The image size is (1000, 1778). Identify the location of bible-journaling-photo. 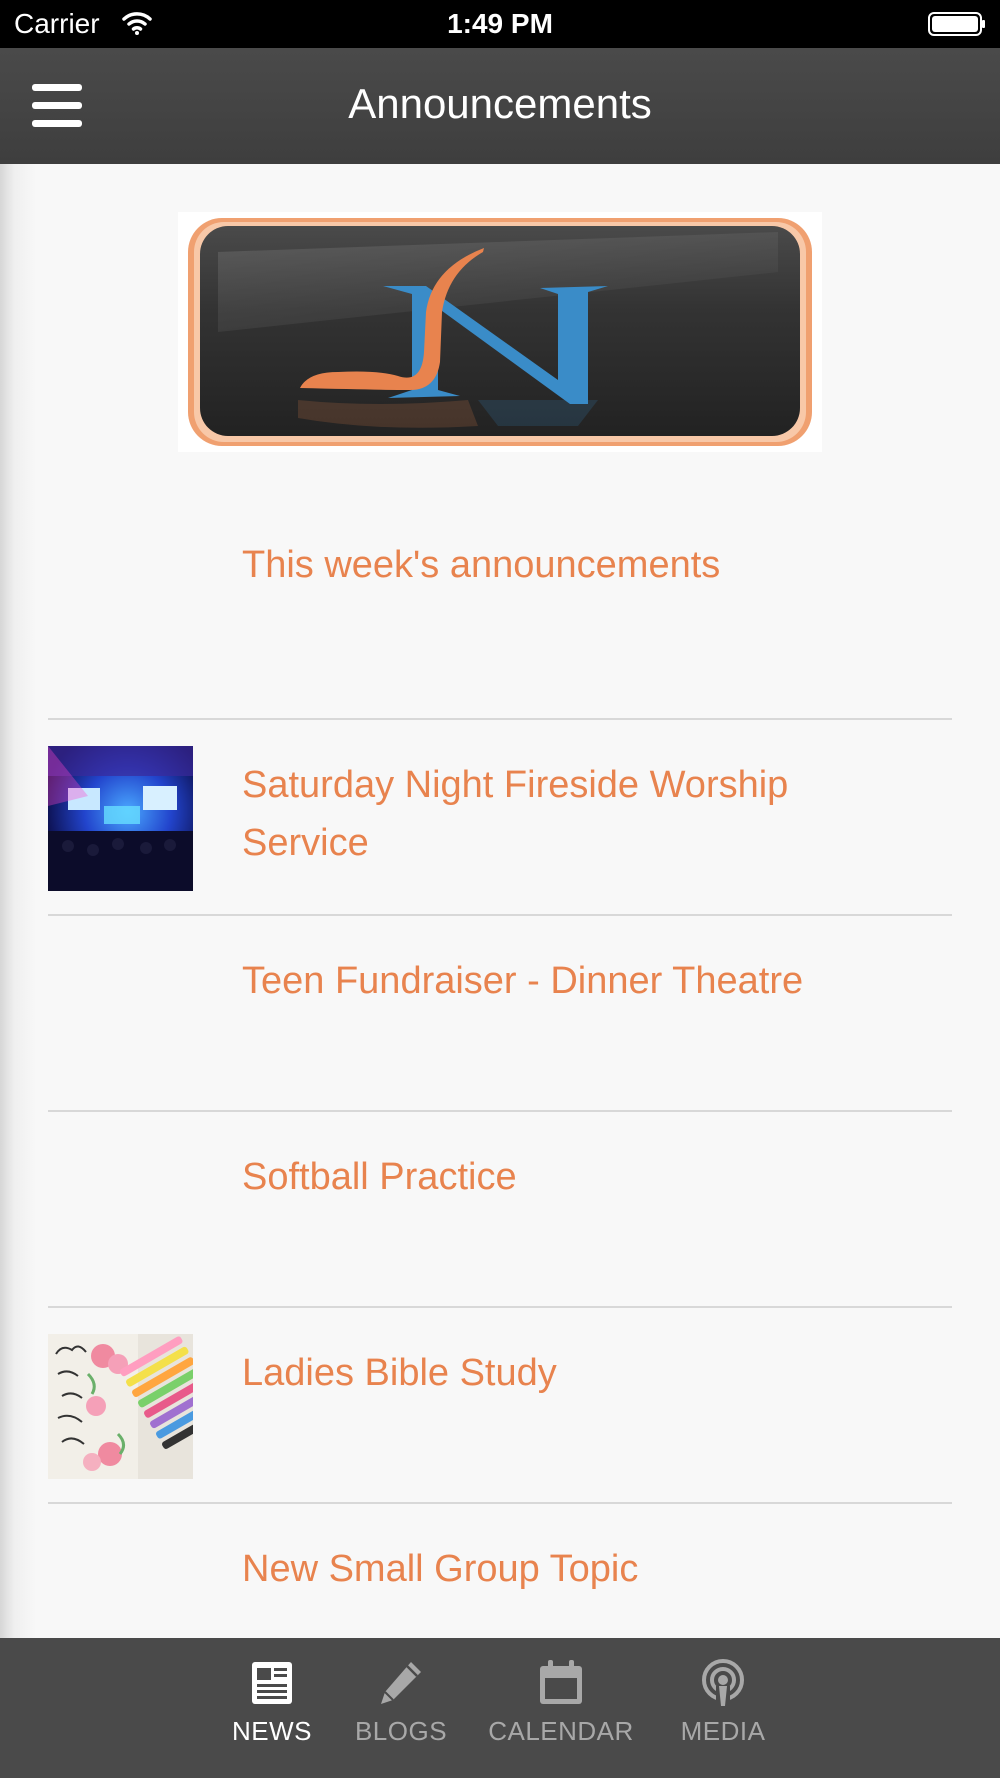
(120, 1406).